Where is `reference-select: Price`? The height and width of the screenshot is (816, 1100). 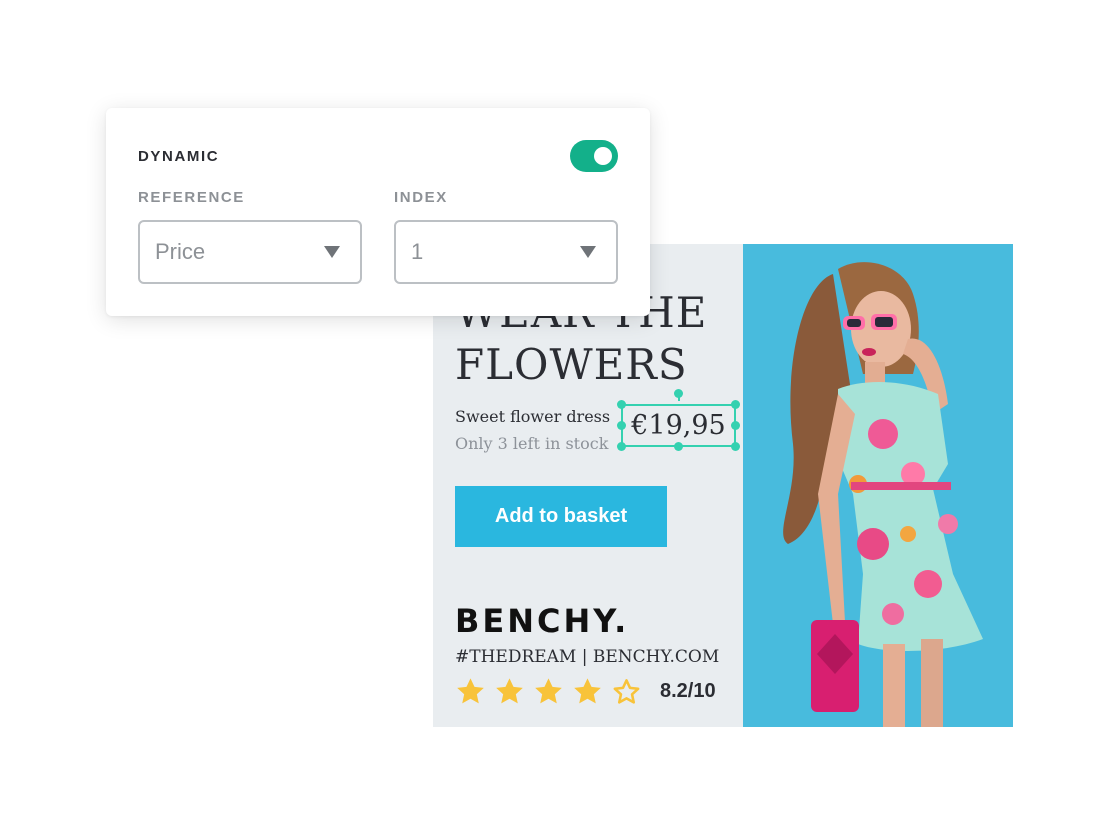 reference-select: Price is located at coordinates (250, 252).